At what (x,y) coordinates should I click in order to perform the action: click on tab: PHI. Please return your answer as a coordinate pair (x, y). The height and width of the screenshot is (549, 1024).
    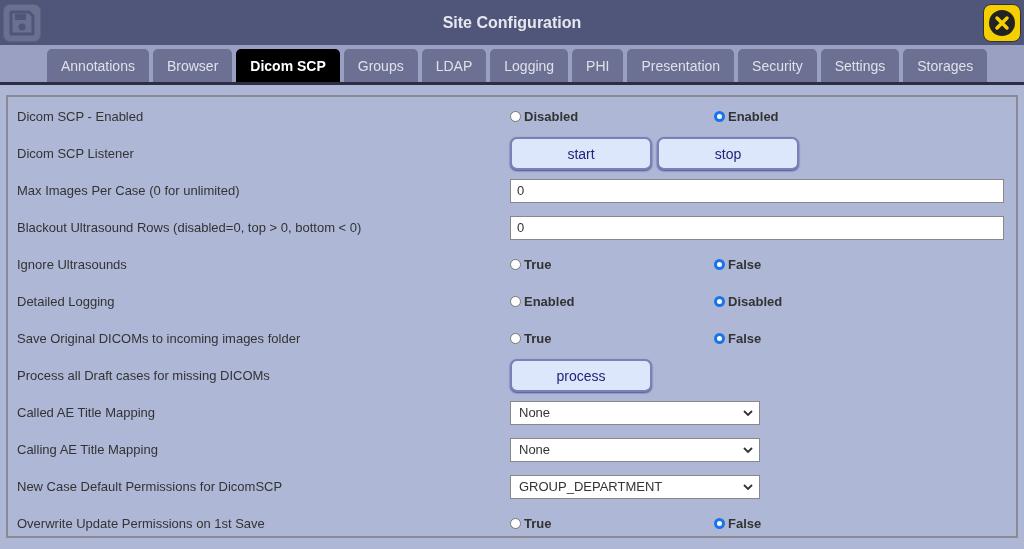
    Looking at the image, I should click on (598, 65).